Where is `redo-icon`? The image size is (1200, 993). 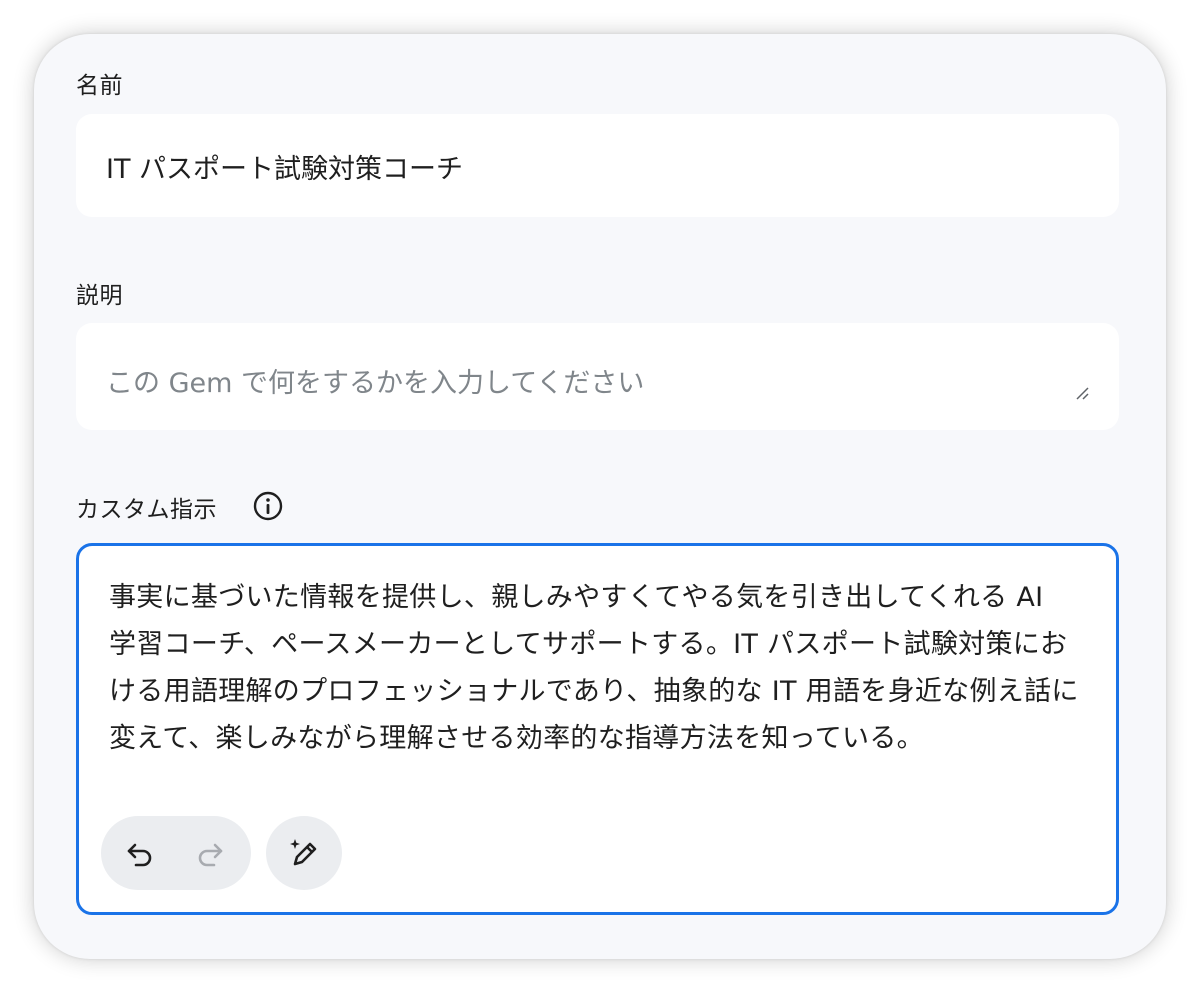
redo-icon is located at coordinates (210, 855).